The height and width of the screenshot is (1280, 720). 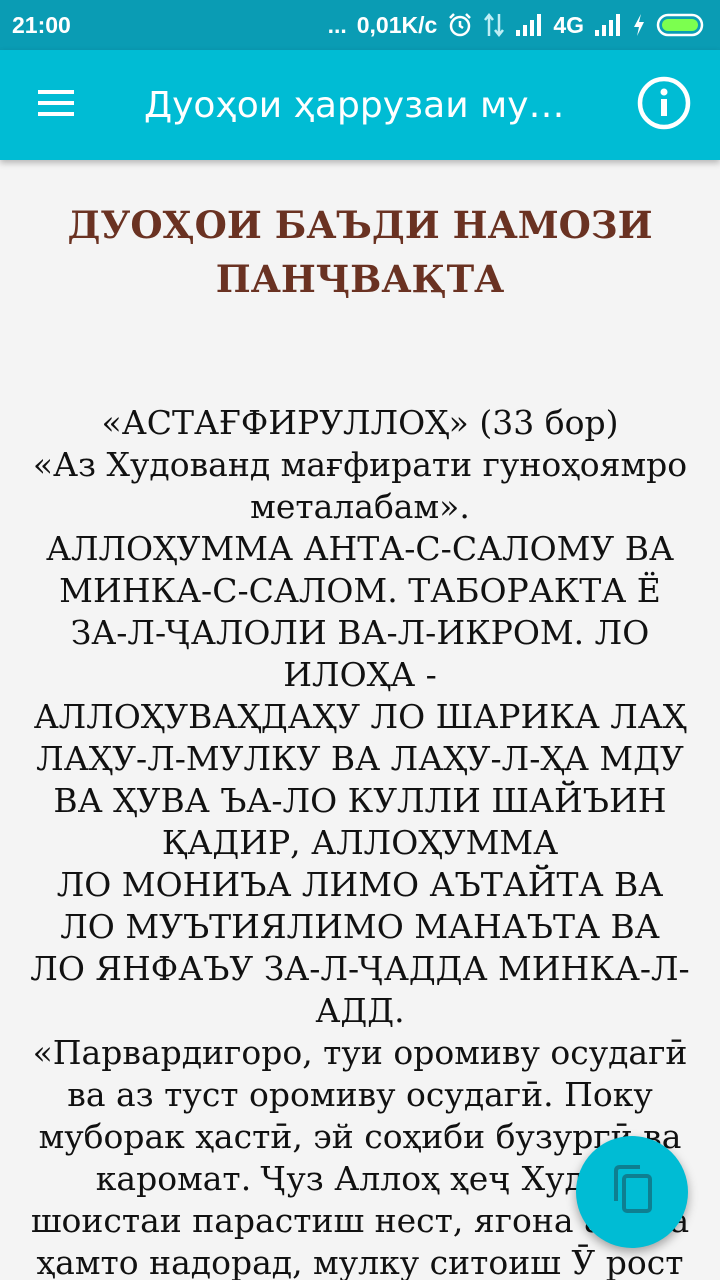 I want to click on info-icon, so click(x=664, y=105).